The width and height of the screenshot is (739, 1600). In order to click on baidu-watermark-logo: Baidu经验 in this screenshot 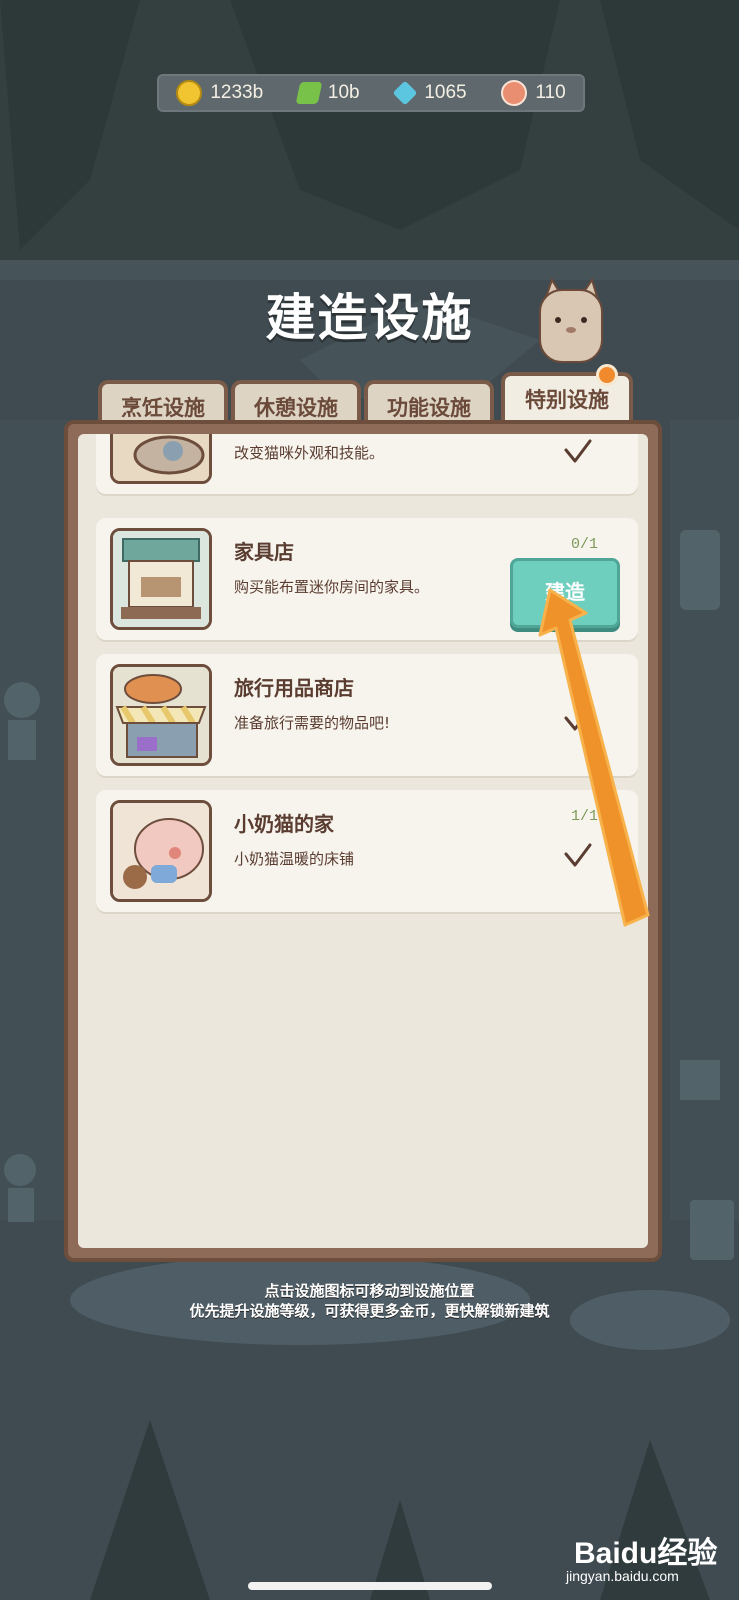, I will do `click(646, 1553)`.